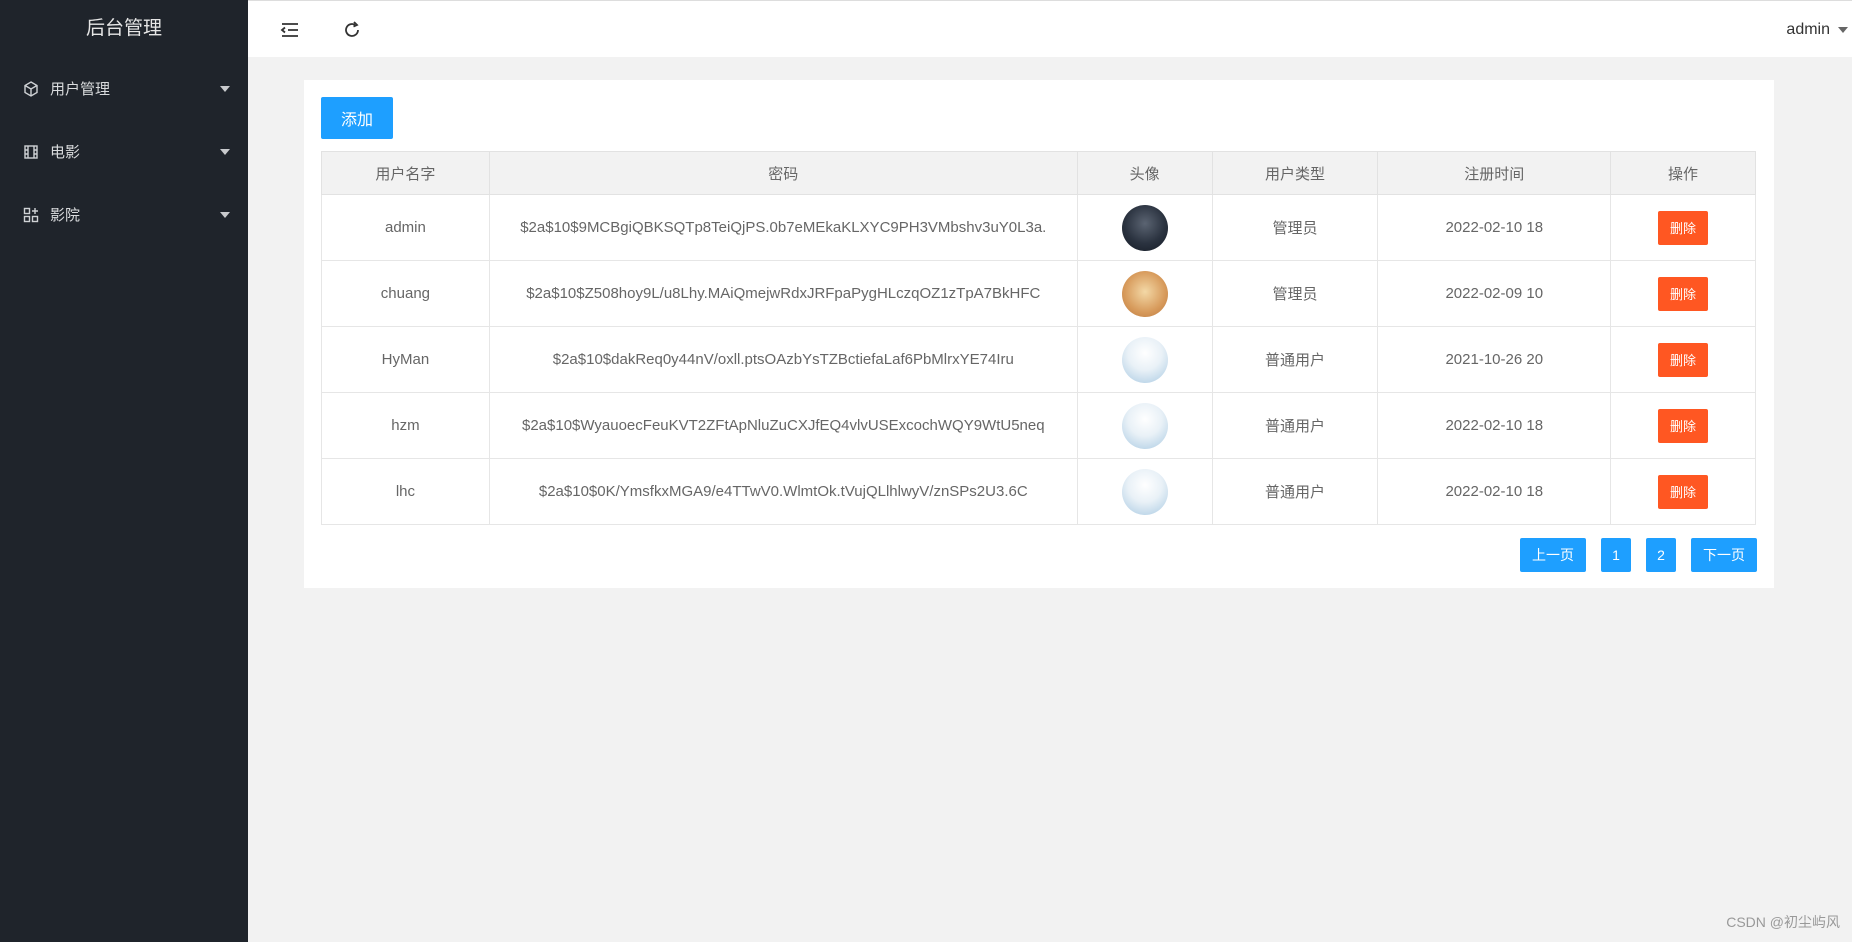 The height and width of the screenshot is (942, 1852). I want to click on cell-name: chuang, so click(405, 293).